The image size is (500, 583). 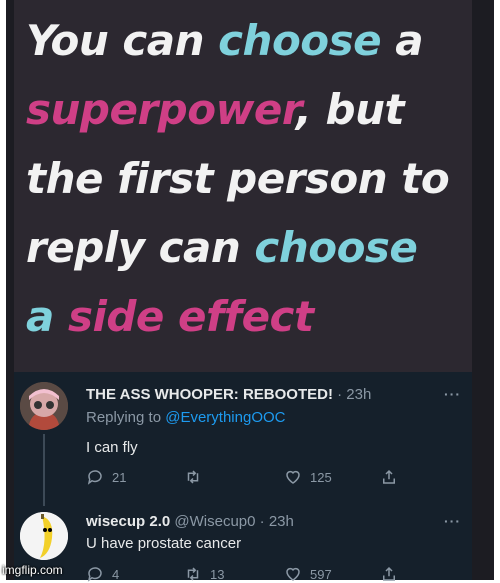 What do you see at coordinates (225, 417) in the screenshot?
I see `replying-mention-link: @EverythingOOC` at bounding box center [225, 417].